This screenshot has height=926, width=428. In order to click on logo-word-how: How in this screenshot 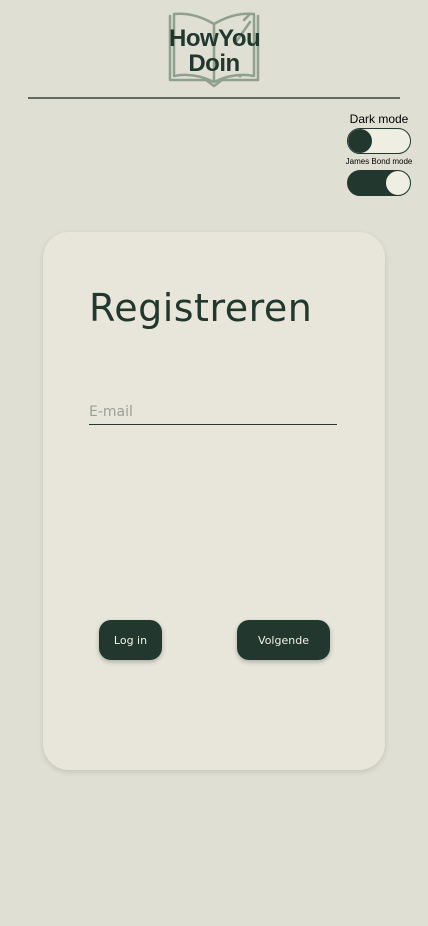, I will do `click(194, 38)`.